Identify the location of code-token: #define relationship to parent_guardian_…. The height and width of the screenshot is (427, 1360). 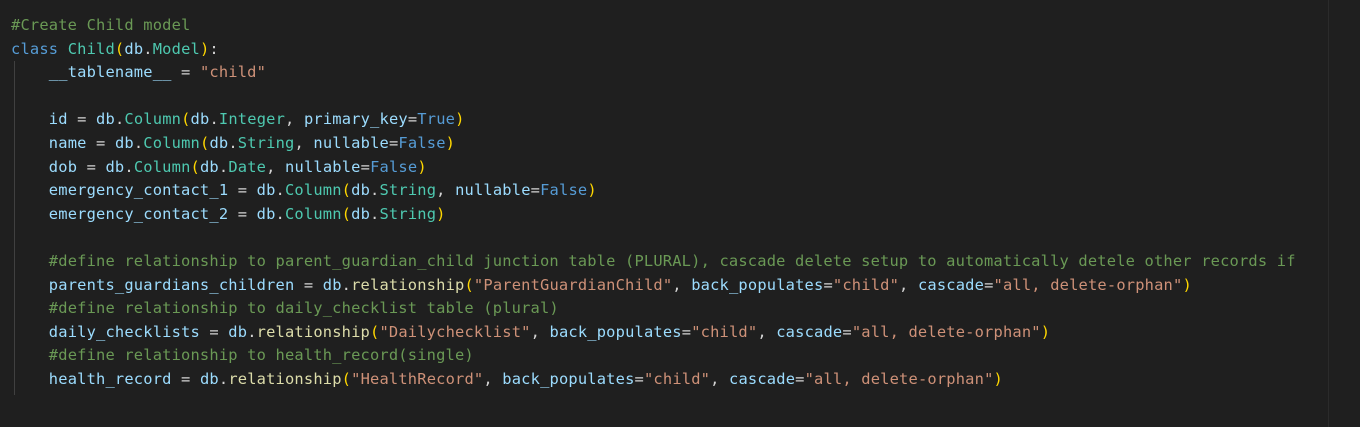
(672, 260).